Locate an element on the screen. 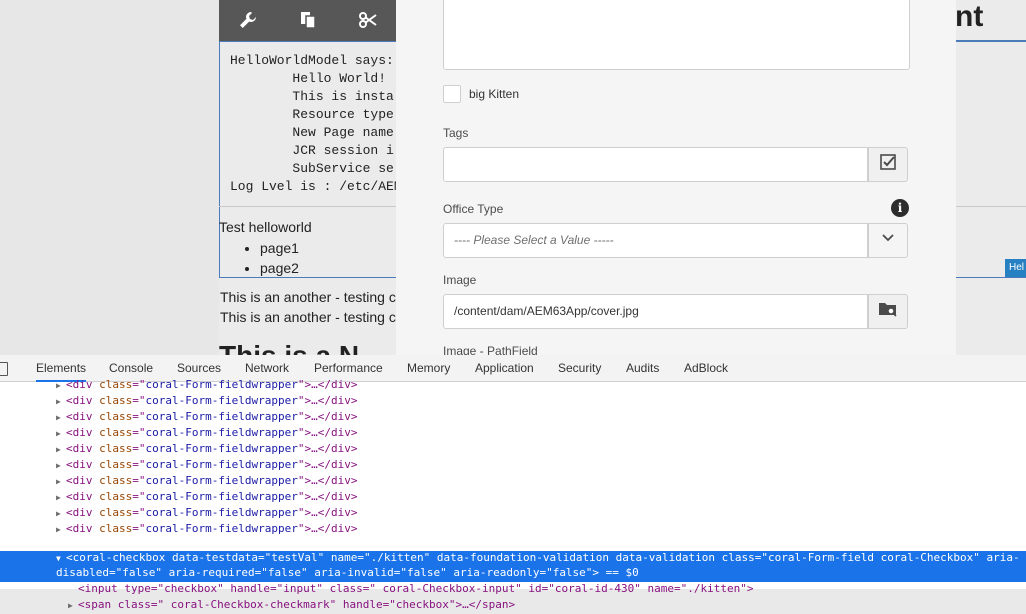 This screenshot has height=614, width=1026. page-heading-fragment: nt is located at coordinates (969, 16).